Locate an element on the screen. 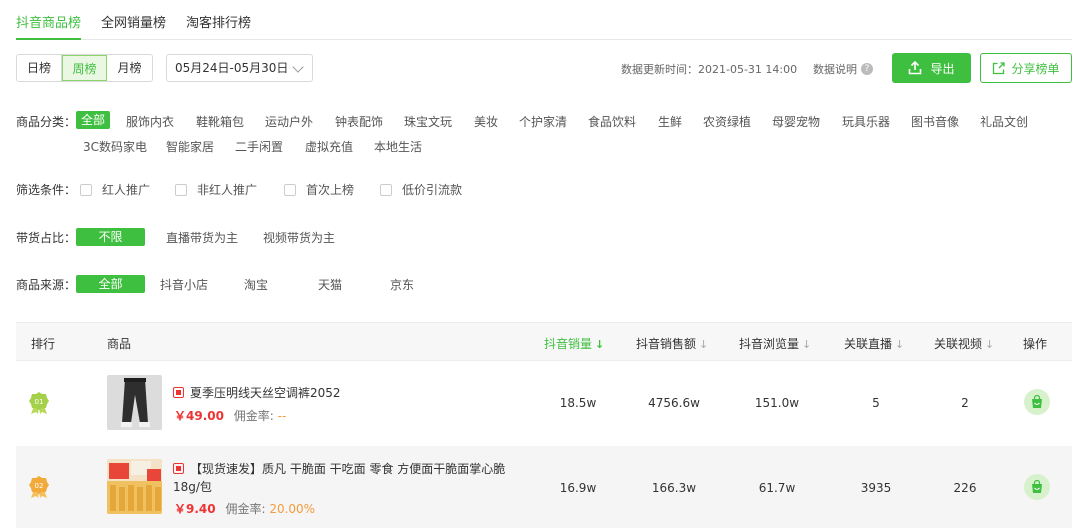 The image size is (1080, 530). category-item: 珠宝文玩 is located at coordinates (428, 121).